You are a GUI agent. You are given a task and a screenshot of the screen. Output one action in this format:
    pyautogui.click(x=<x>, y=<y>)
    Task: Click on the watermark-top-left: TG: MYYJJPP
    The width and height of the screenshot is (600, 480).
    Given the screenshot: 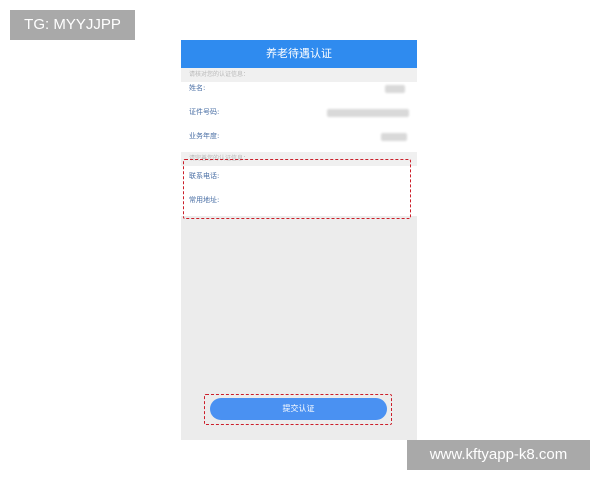 What is the action you would take?
    pyautogui.click(x=72, y=25)
    